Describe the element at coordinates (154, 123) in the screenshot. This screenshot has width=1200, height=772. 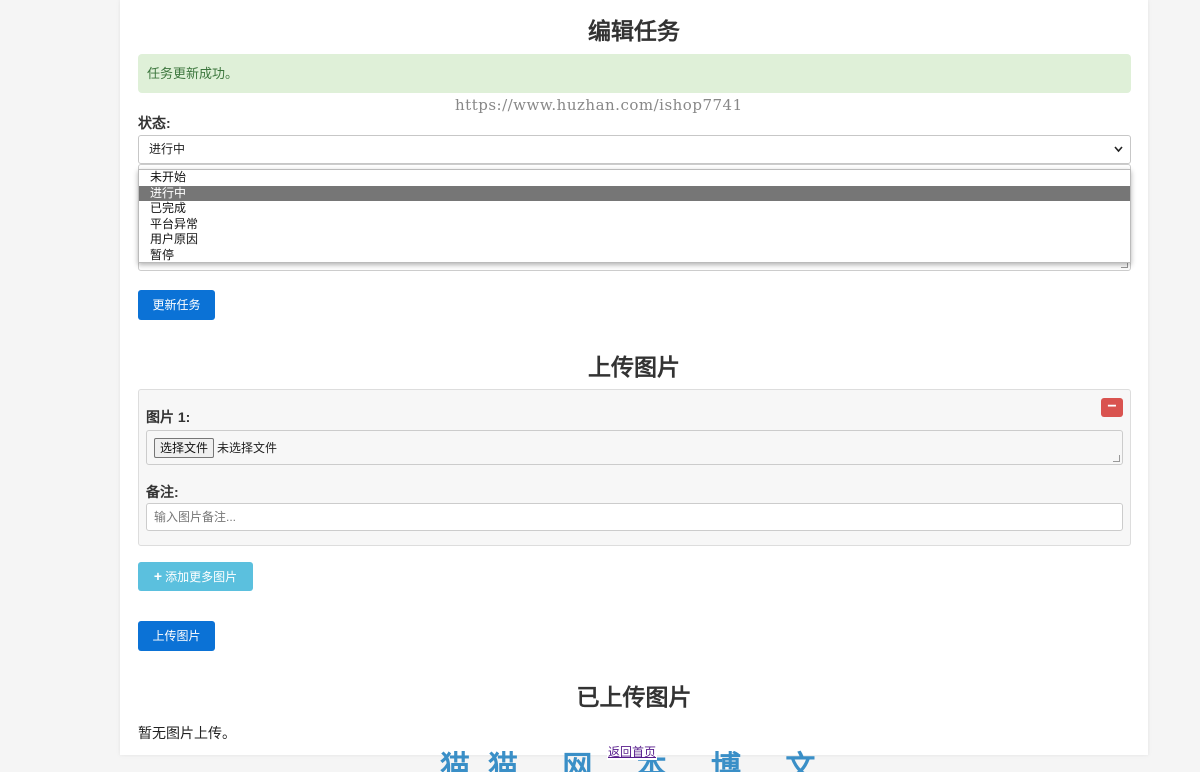
I see `status-label: 状态:` at that location.